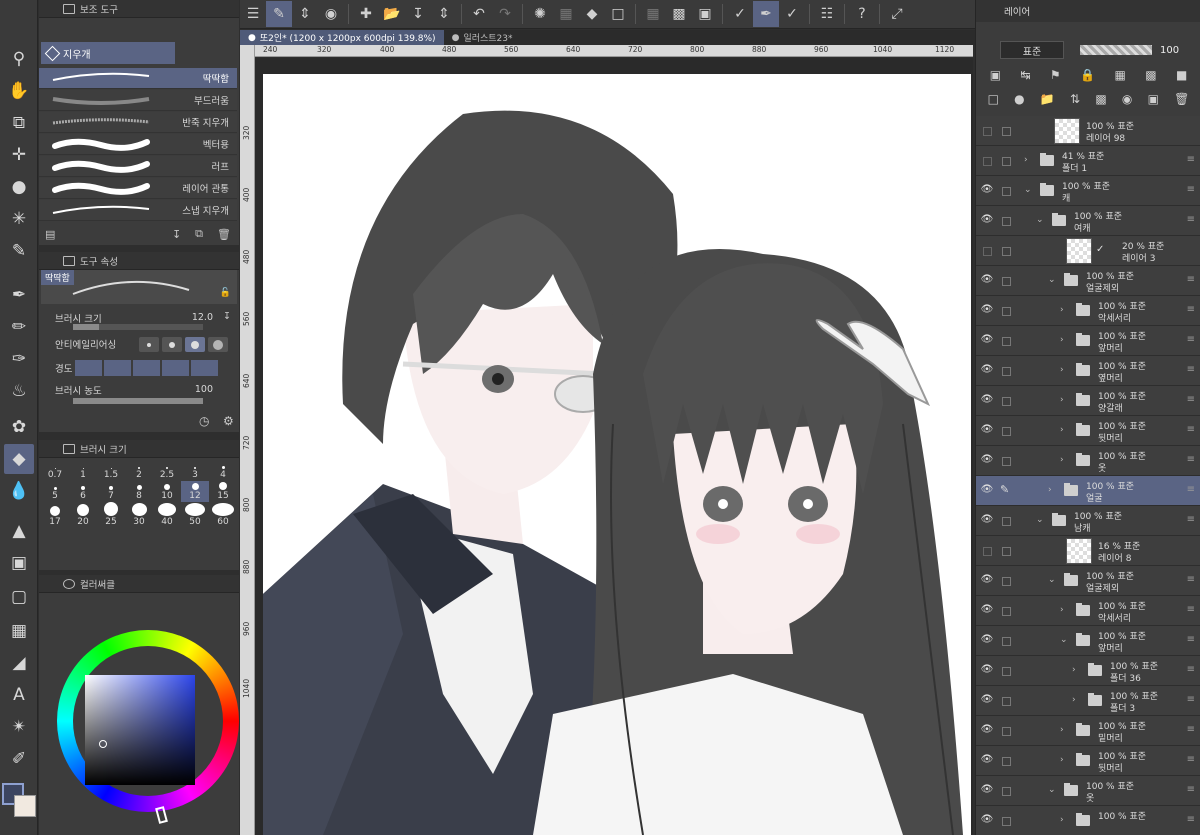 This screenshot has width=1200, height=835. What do you see at coordinates (418, 14) in the screenshot?
I see `save-icon: ↧` at bounding box center [418, 14].